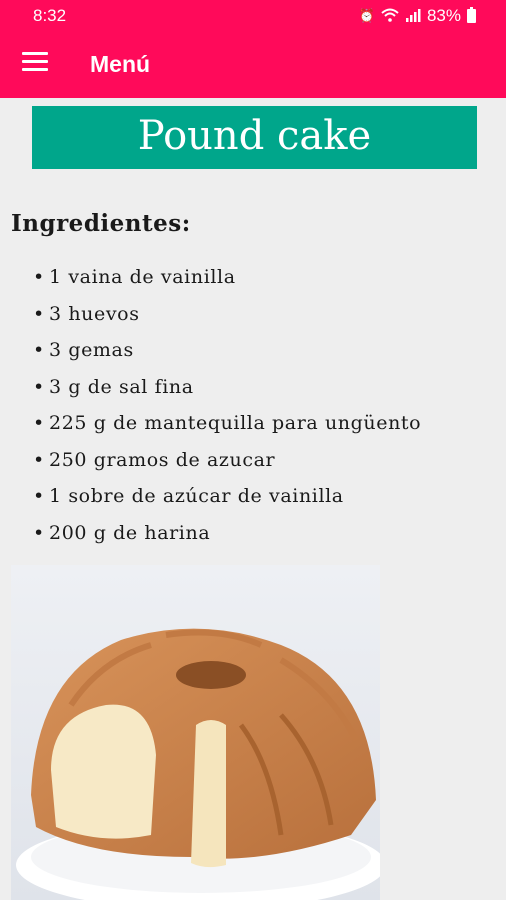 The image size is (506, 900). I want to click on status-bar: 8:32 ⏰ 83%, so click(253, 16).